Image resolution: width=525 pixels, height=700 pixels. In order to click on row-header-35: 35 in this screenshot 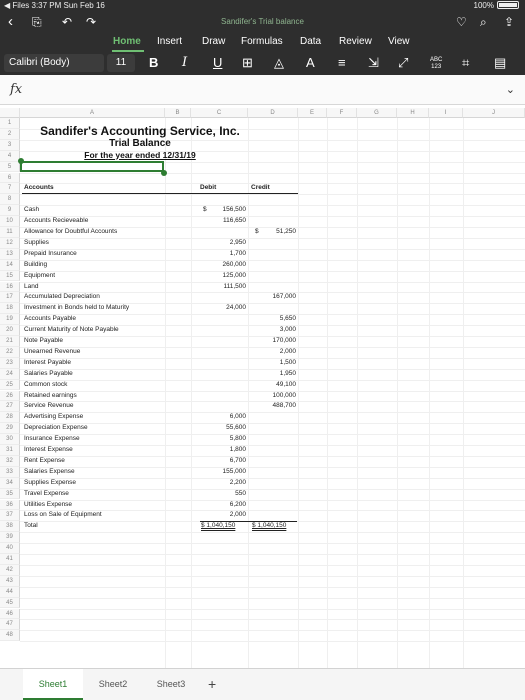, I will do `click(10, 494)`.